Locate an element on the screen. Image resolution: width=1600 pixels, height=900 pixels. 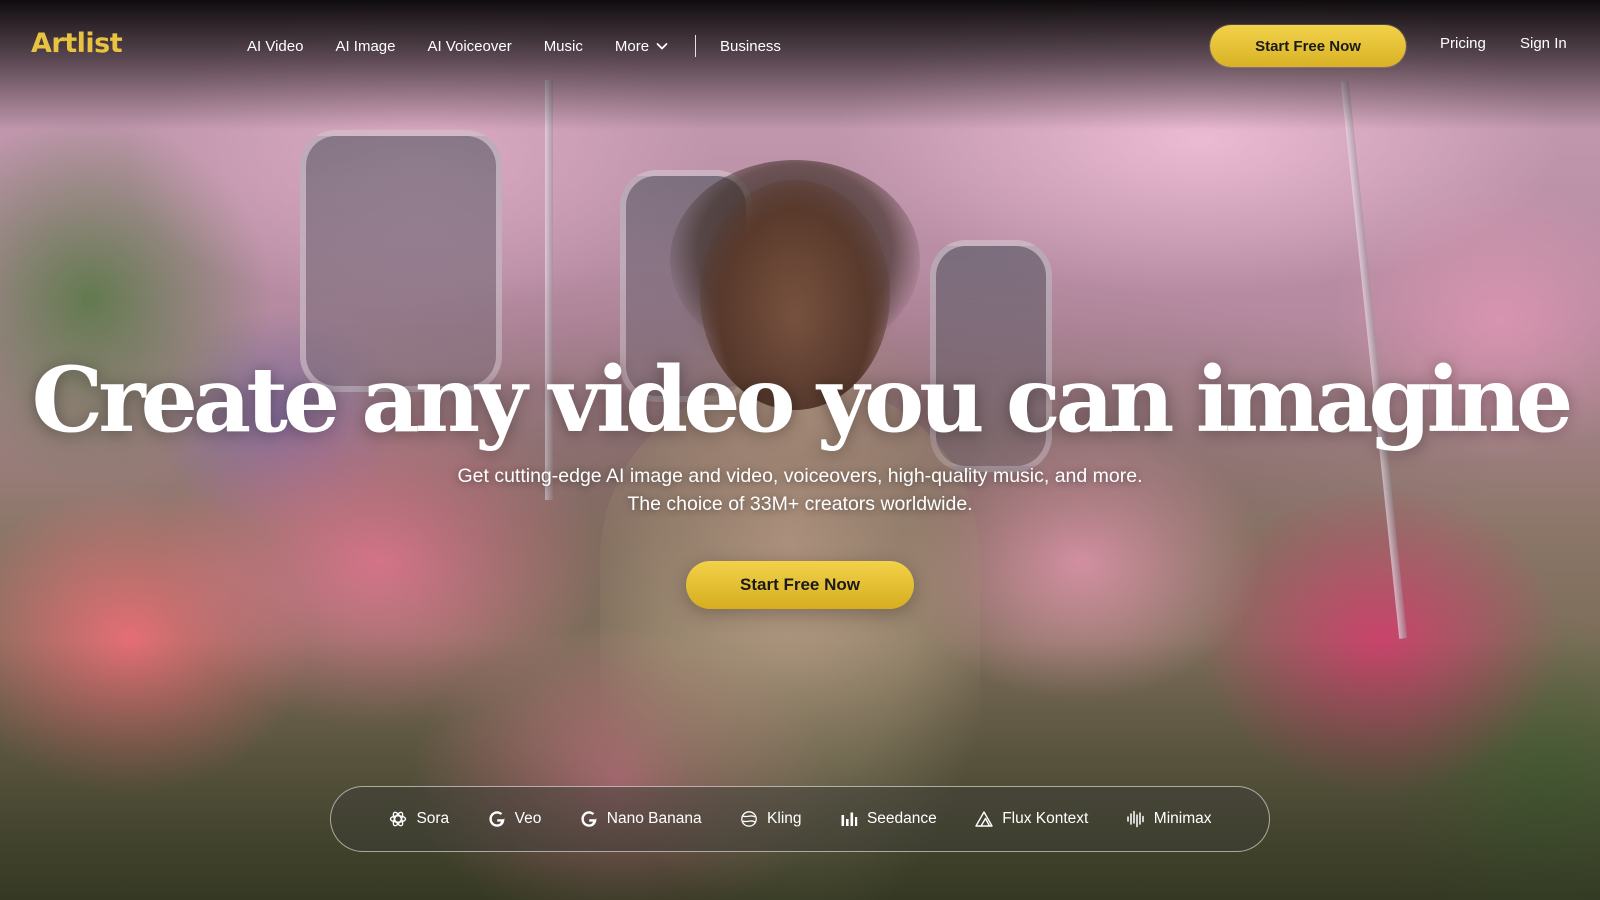
artlist-logo: Artlist is located at coordinates (77, 43).